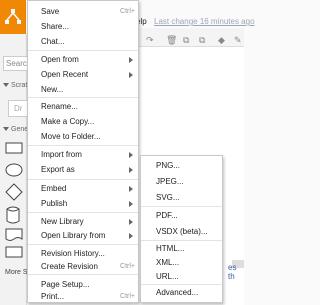  Describe the element at coordinates (54, 188) in the screenshot. I see `menu-item-label: Embed` at that location.